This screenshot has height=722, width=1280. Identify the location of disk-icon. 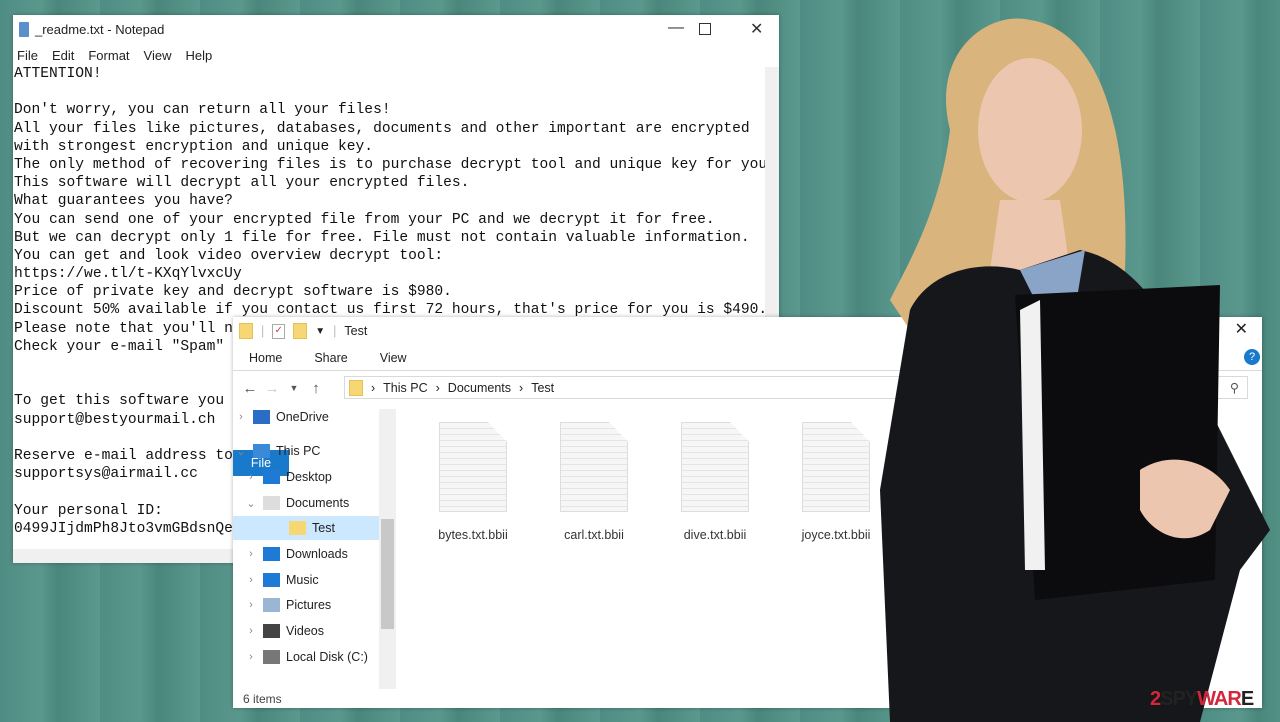
(271, 657).